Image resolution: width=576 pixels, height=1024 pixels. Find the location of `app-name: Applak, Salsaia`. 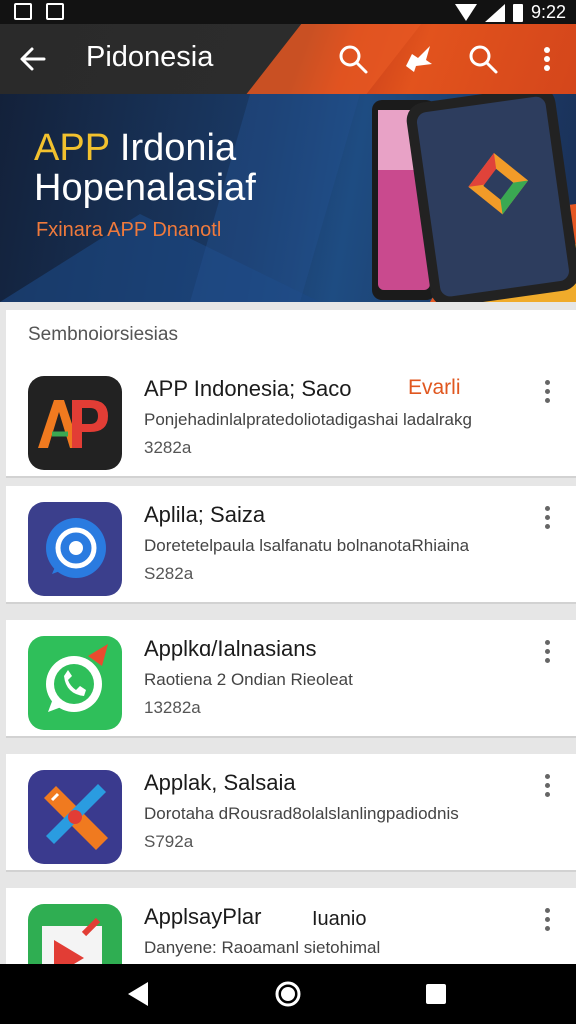

app-name: Applak, Salsaia is located at coordinates (220, 782).